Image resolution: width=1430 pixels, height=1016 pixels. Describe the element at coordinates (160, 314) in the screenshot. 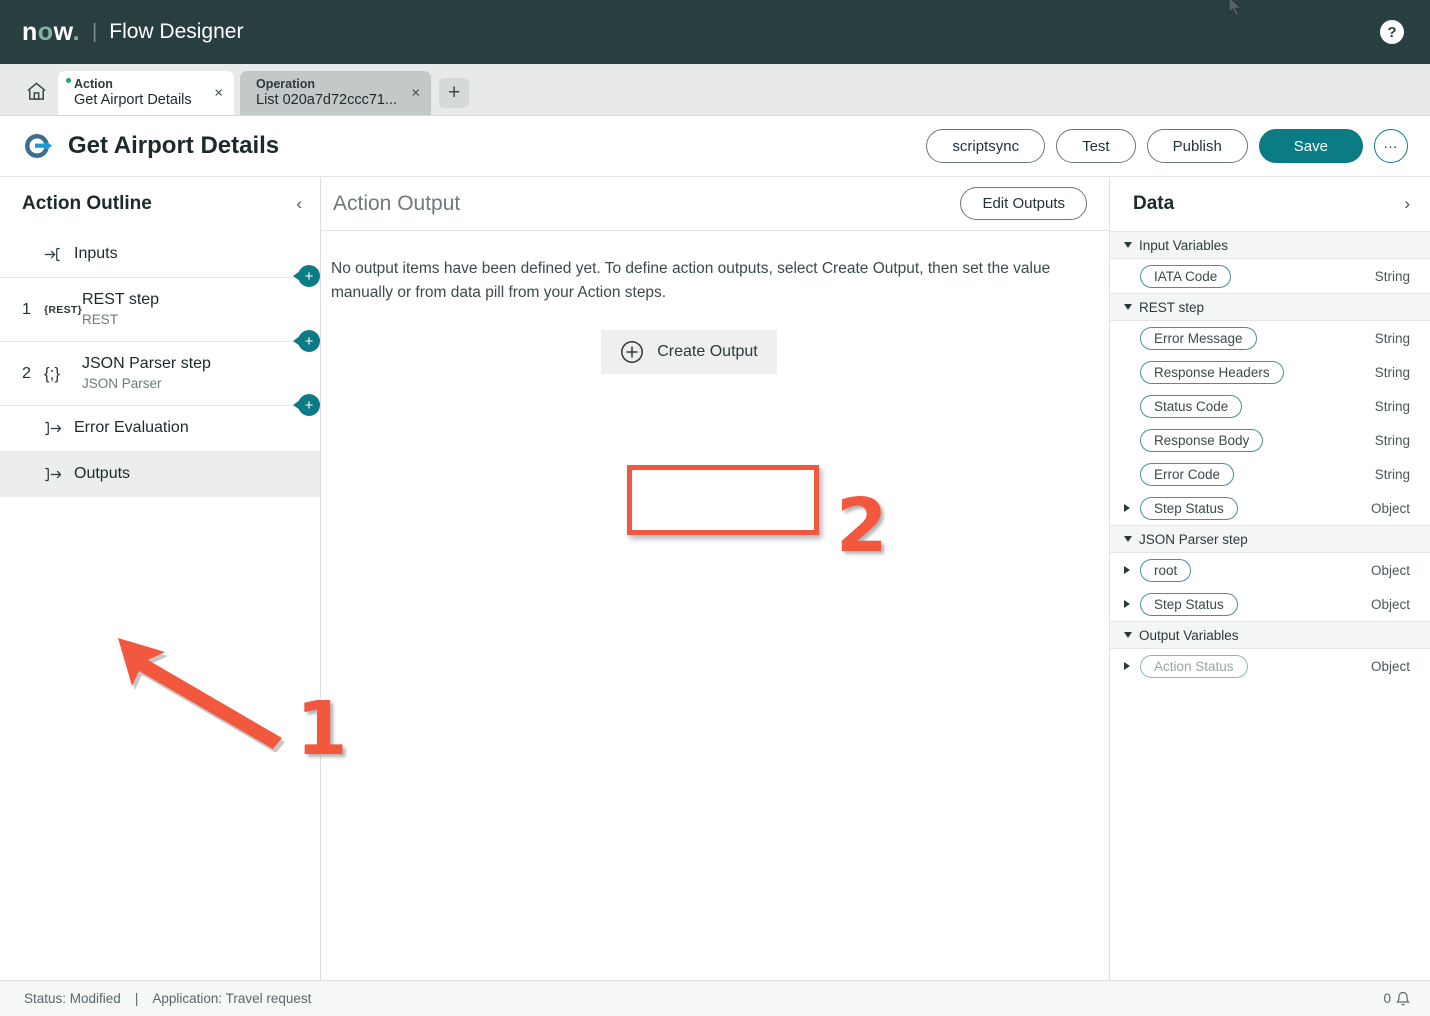

I see `sidebar-item-rest-step: 1 {REST} REST step REST +` at that location.